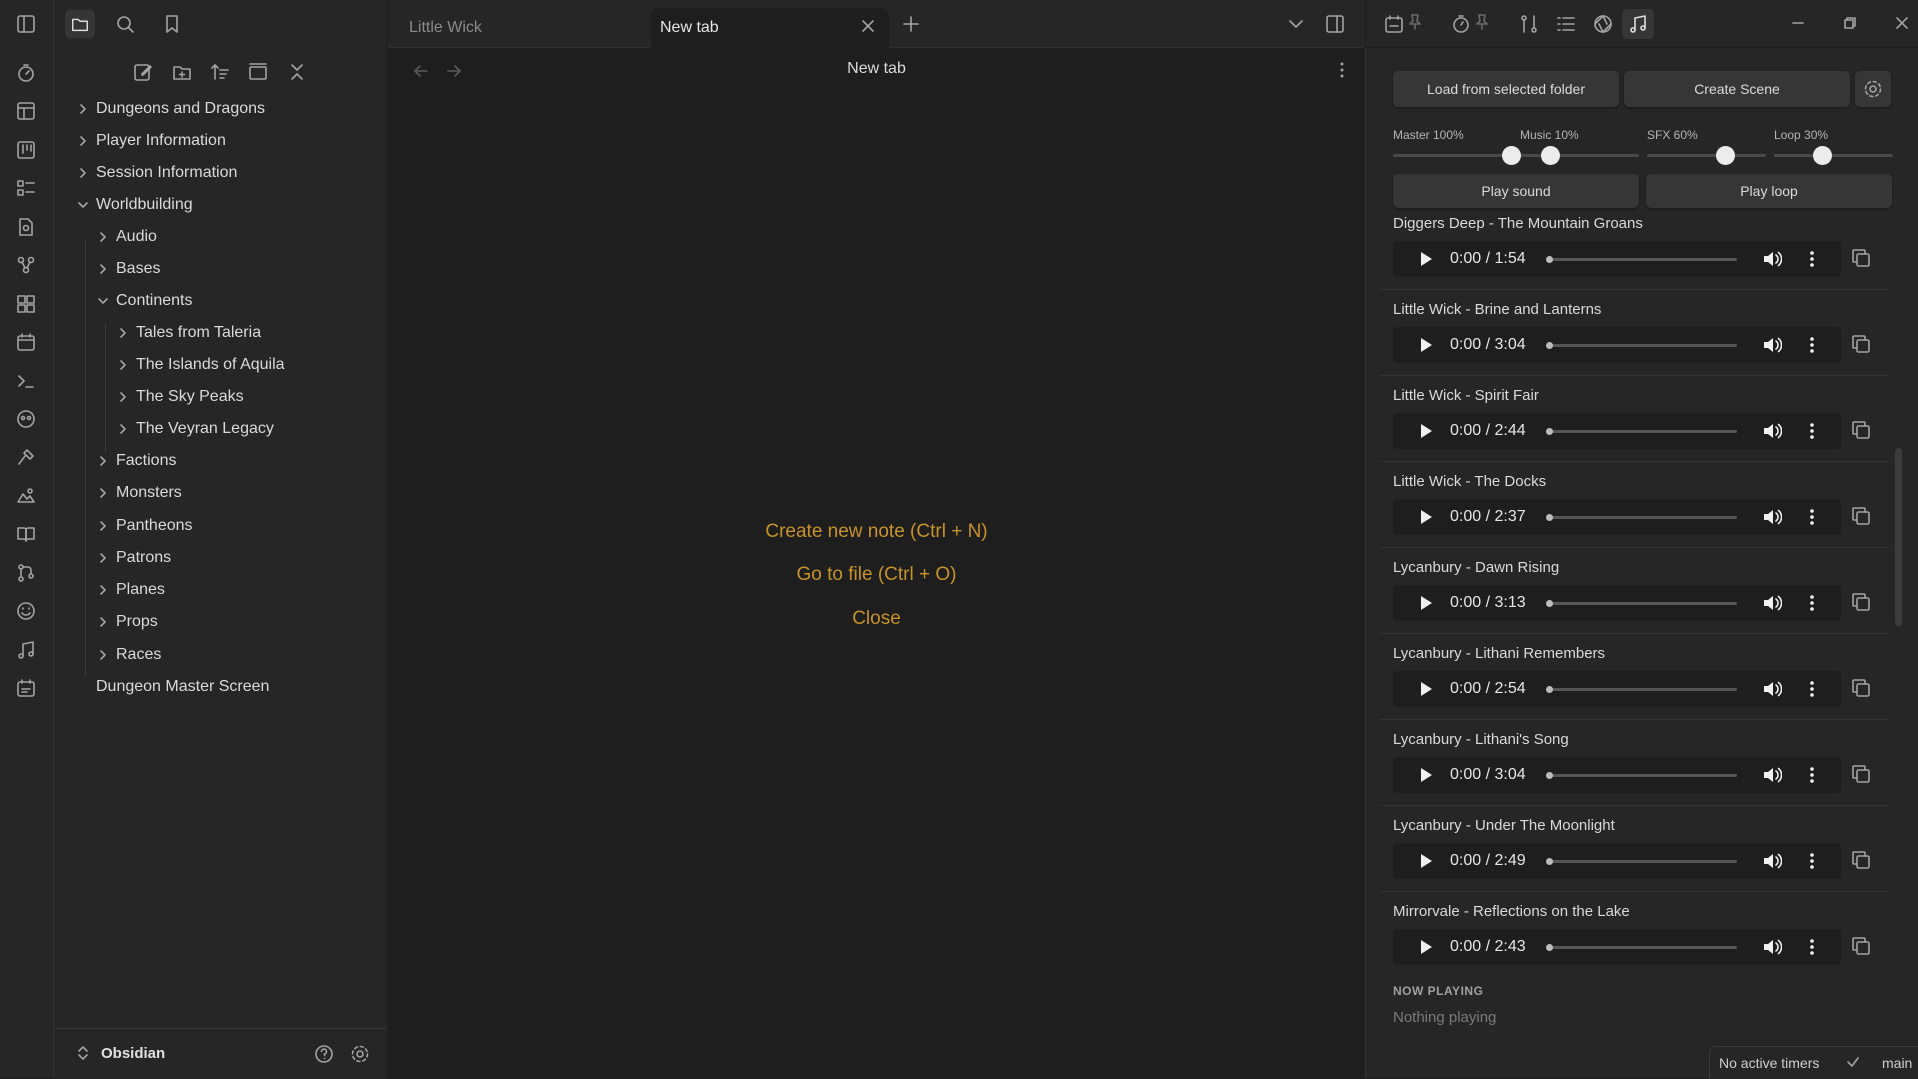 This screenshot has height=1079, width=1918. I want to click on soundboard-settings-button, so click(1873, 89).